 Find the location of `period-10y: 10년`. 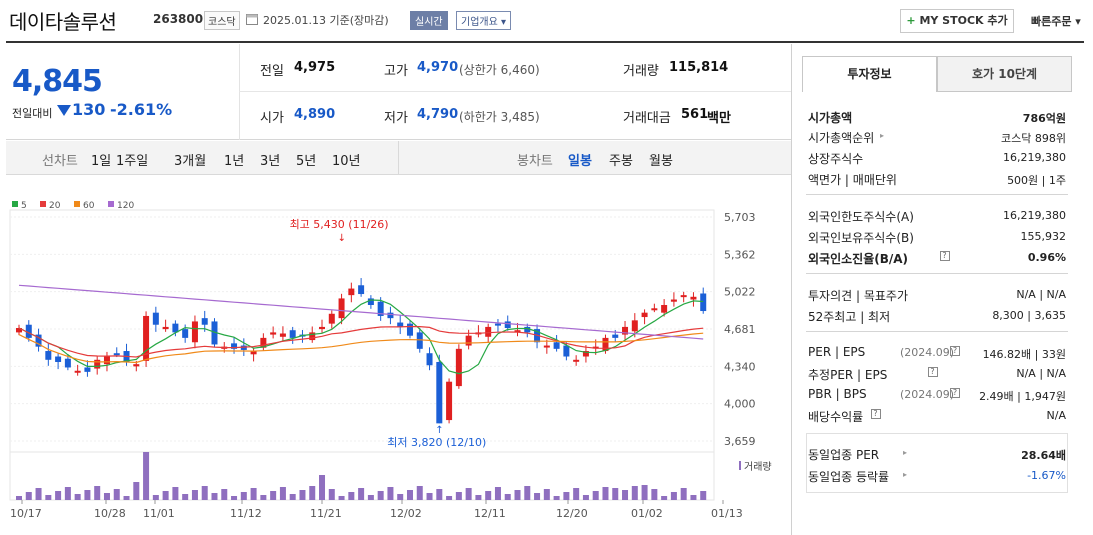

period-10y: 10년 is located at coordinates (346, 159).